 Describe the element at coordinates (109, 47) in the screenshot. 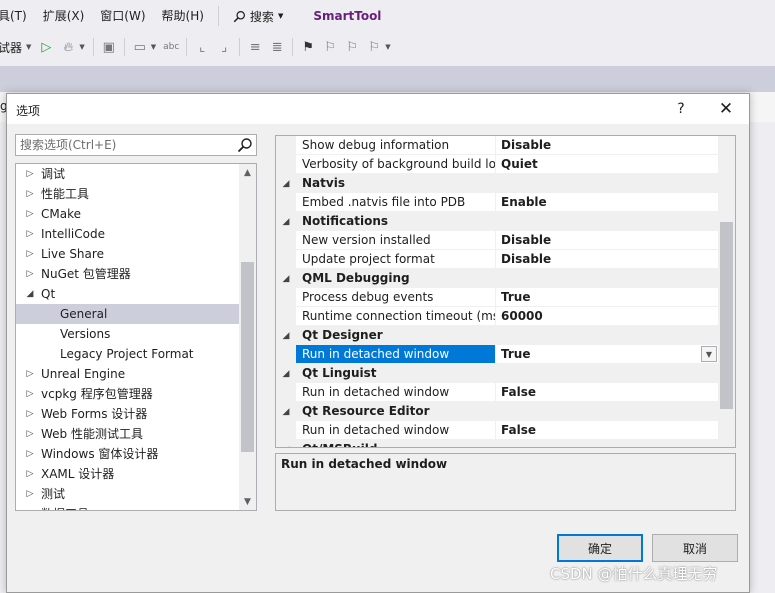

I see `solution-explorer-icon: ▣` at that location.